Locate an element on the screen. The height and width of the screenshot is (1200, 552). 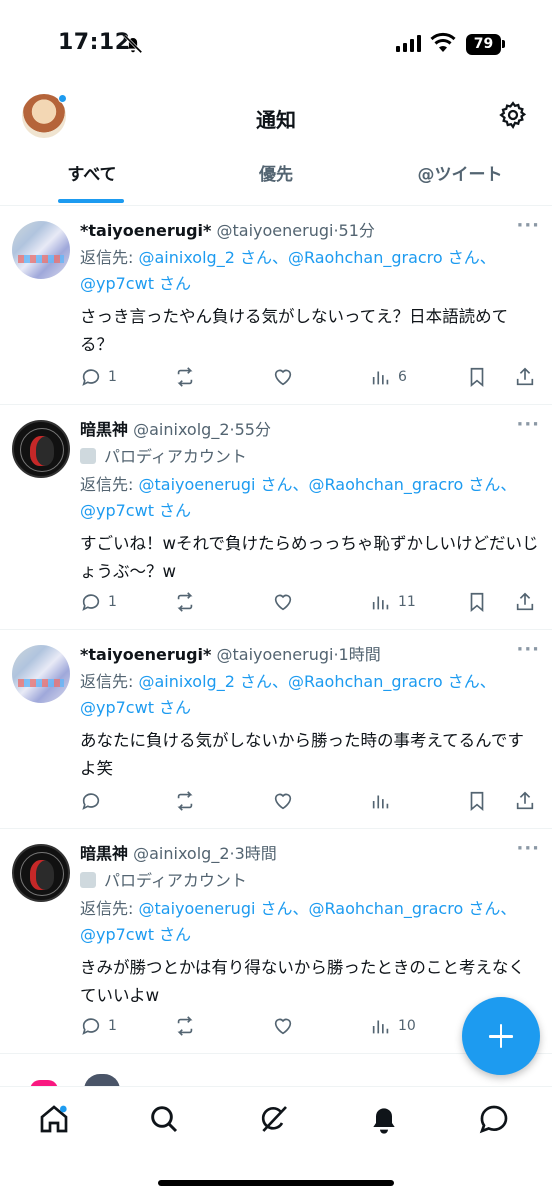
tab-all: すべて is located at coordinates (92, 177).